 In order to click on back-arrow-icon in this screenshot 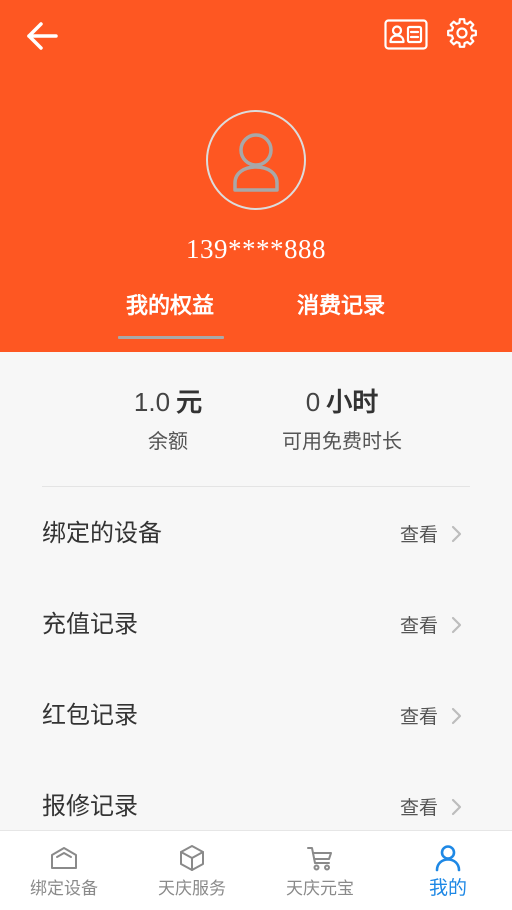, I will do `click(42, 36)`.